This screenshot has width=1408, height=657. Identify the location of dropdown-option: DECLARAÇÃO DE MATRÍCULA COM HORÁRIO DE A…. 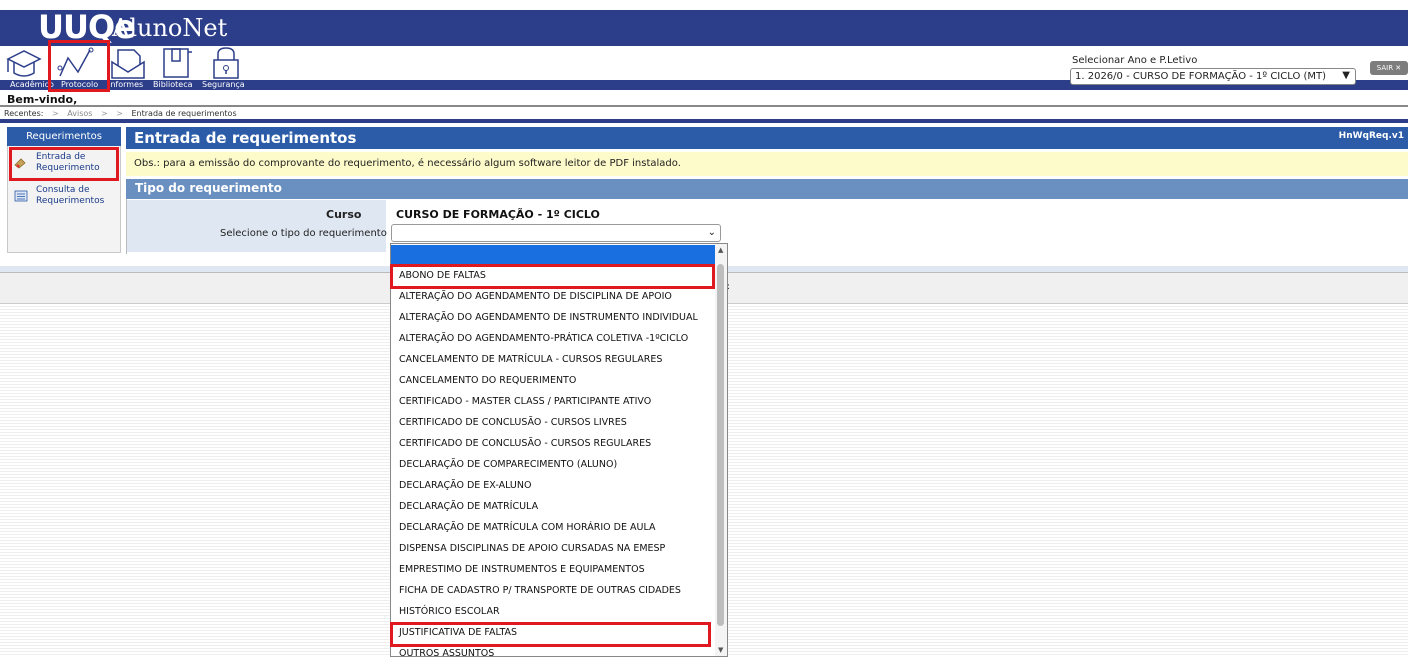
(527, 528).